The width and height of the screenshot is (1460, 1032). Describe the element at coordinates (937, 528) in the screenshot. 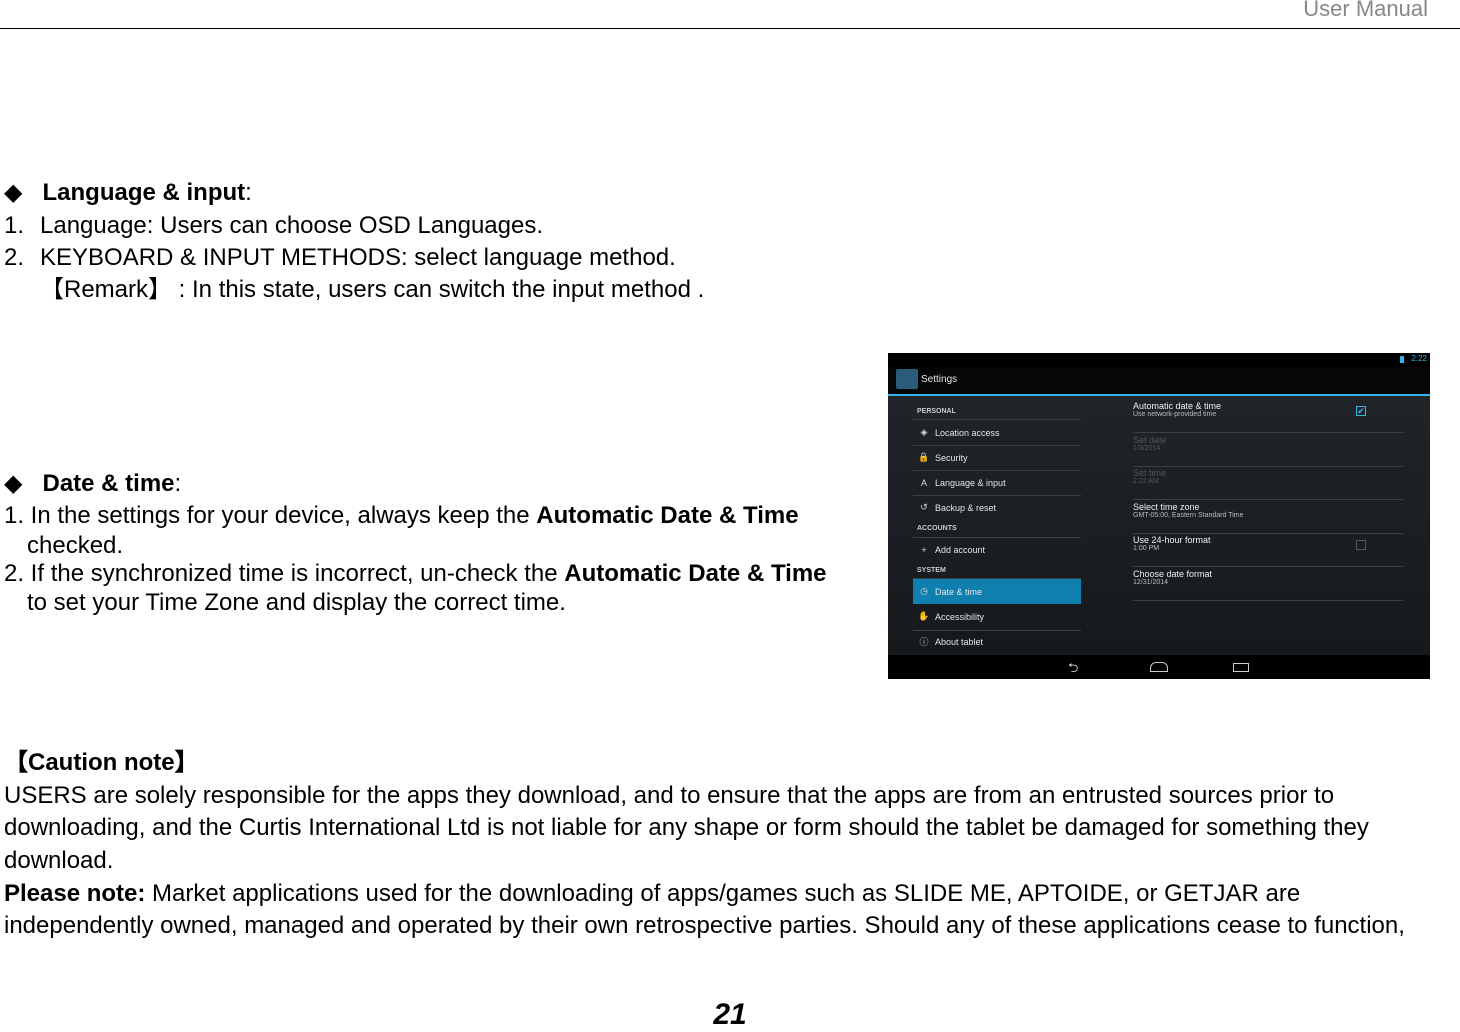

I see `category-header: ACCOUNTS` at that location.